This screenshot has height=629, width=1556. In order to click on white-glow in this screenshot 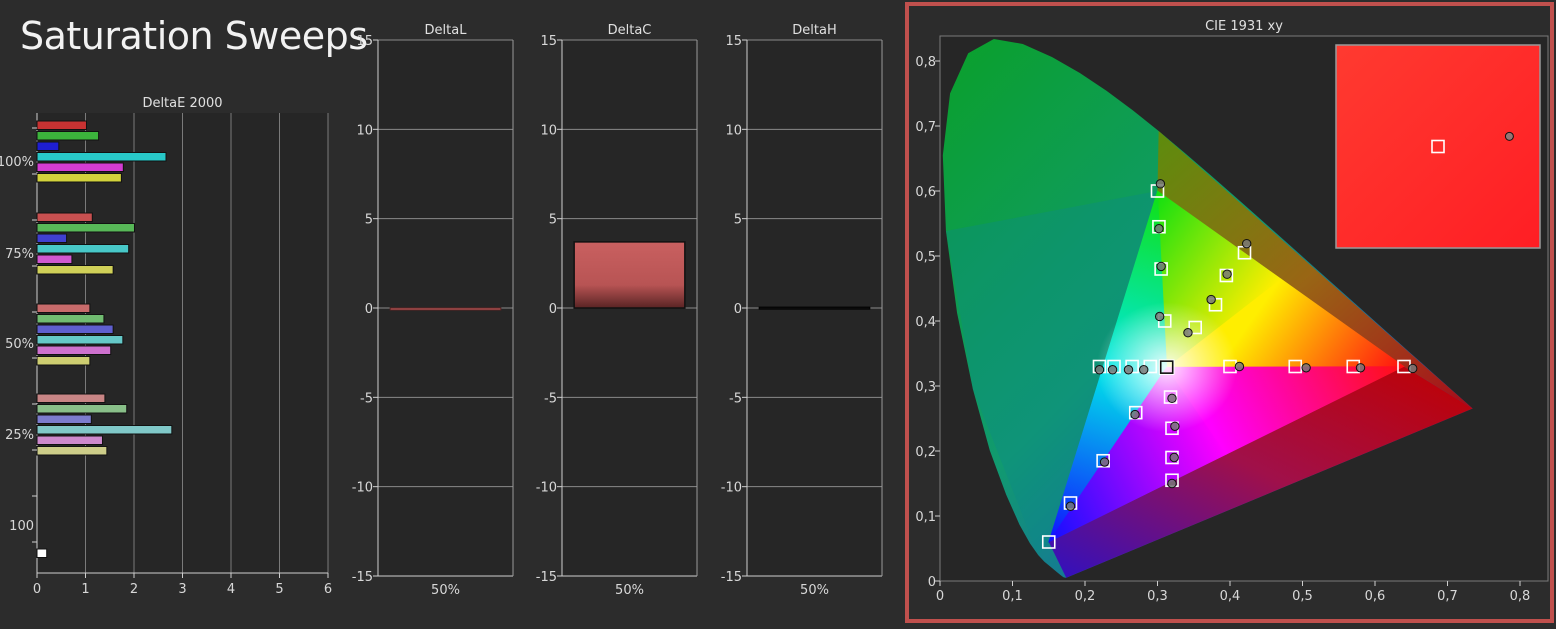, I will do `click(1166, 367)`.